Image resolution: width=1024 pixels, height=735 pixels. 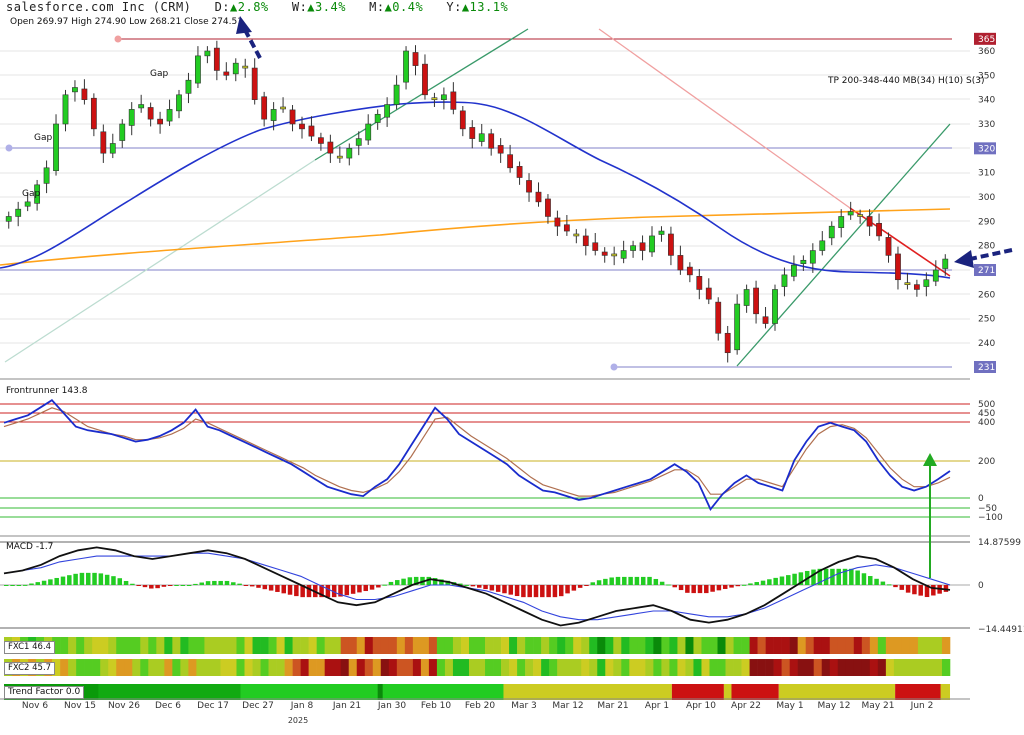 What do you see at coordinates (986, 271) in the screenshot?
I see `price-tag-label: 271` at bounding box center [986, 271].